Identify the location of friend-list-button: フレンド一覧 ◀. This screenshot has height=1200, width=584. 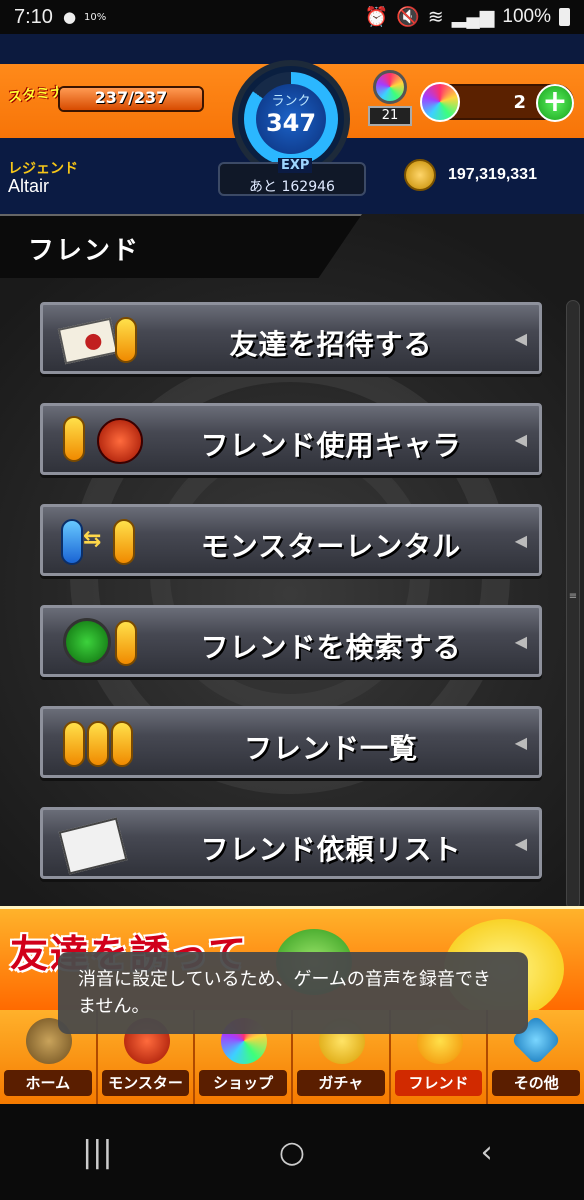
(291, 742).